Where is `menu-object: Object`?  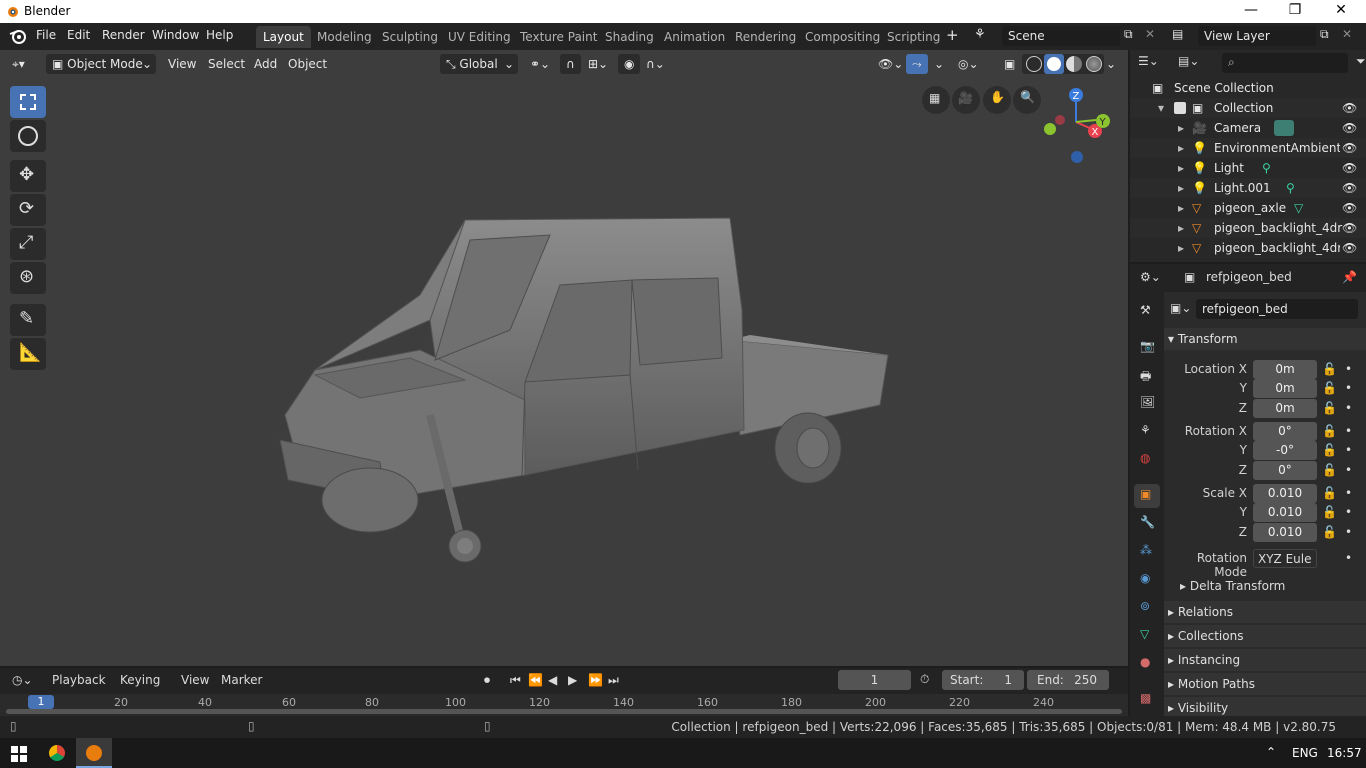
menu-object: Object is located at coordinates (307, 64).